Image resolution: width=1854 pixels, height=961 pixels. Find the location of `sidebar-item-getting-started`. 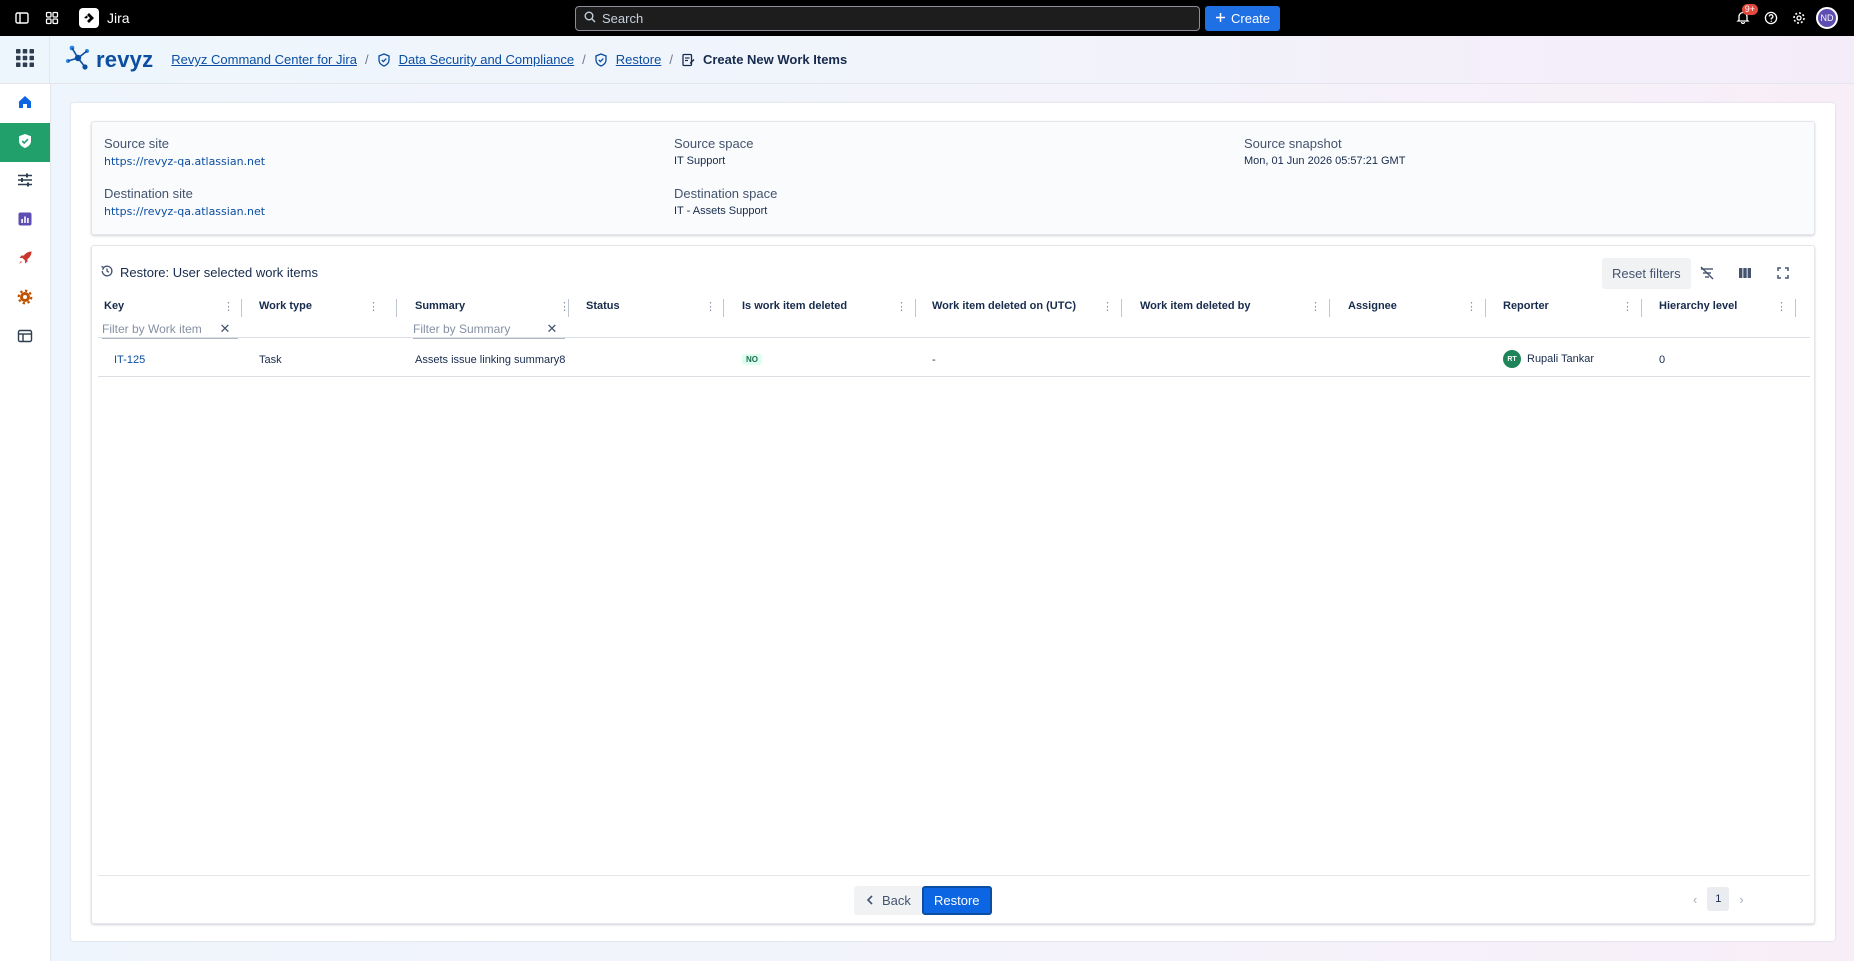

sidebar-item-getting-started is located at coordinates (25, 259).